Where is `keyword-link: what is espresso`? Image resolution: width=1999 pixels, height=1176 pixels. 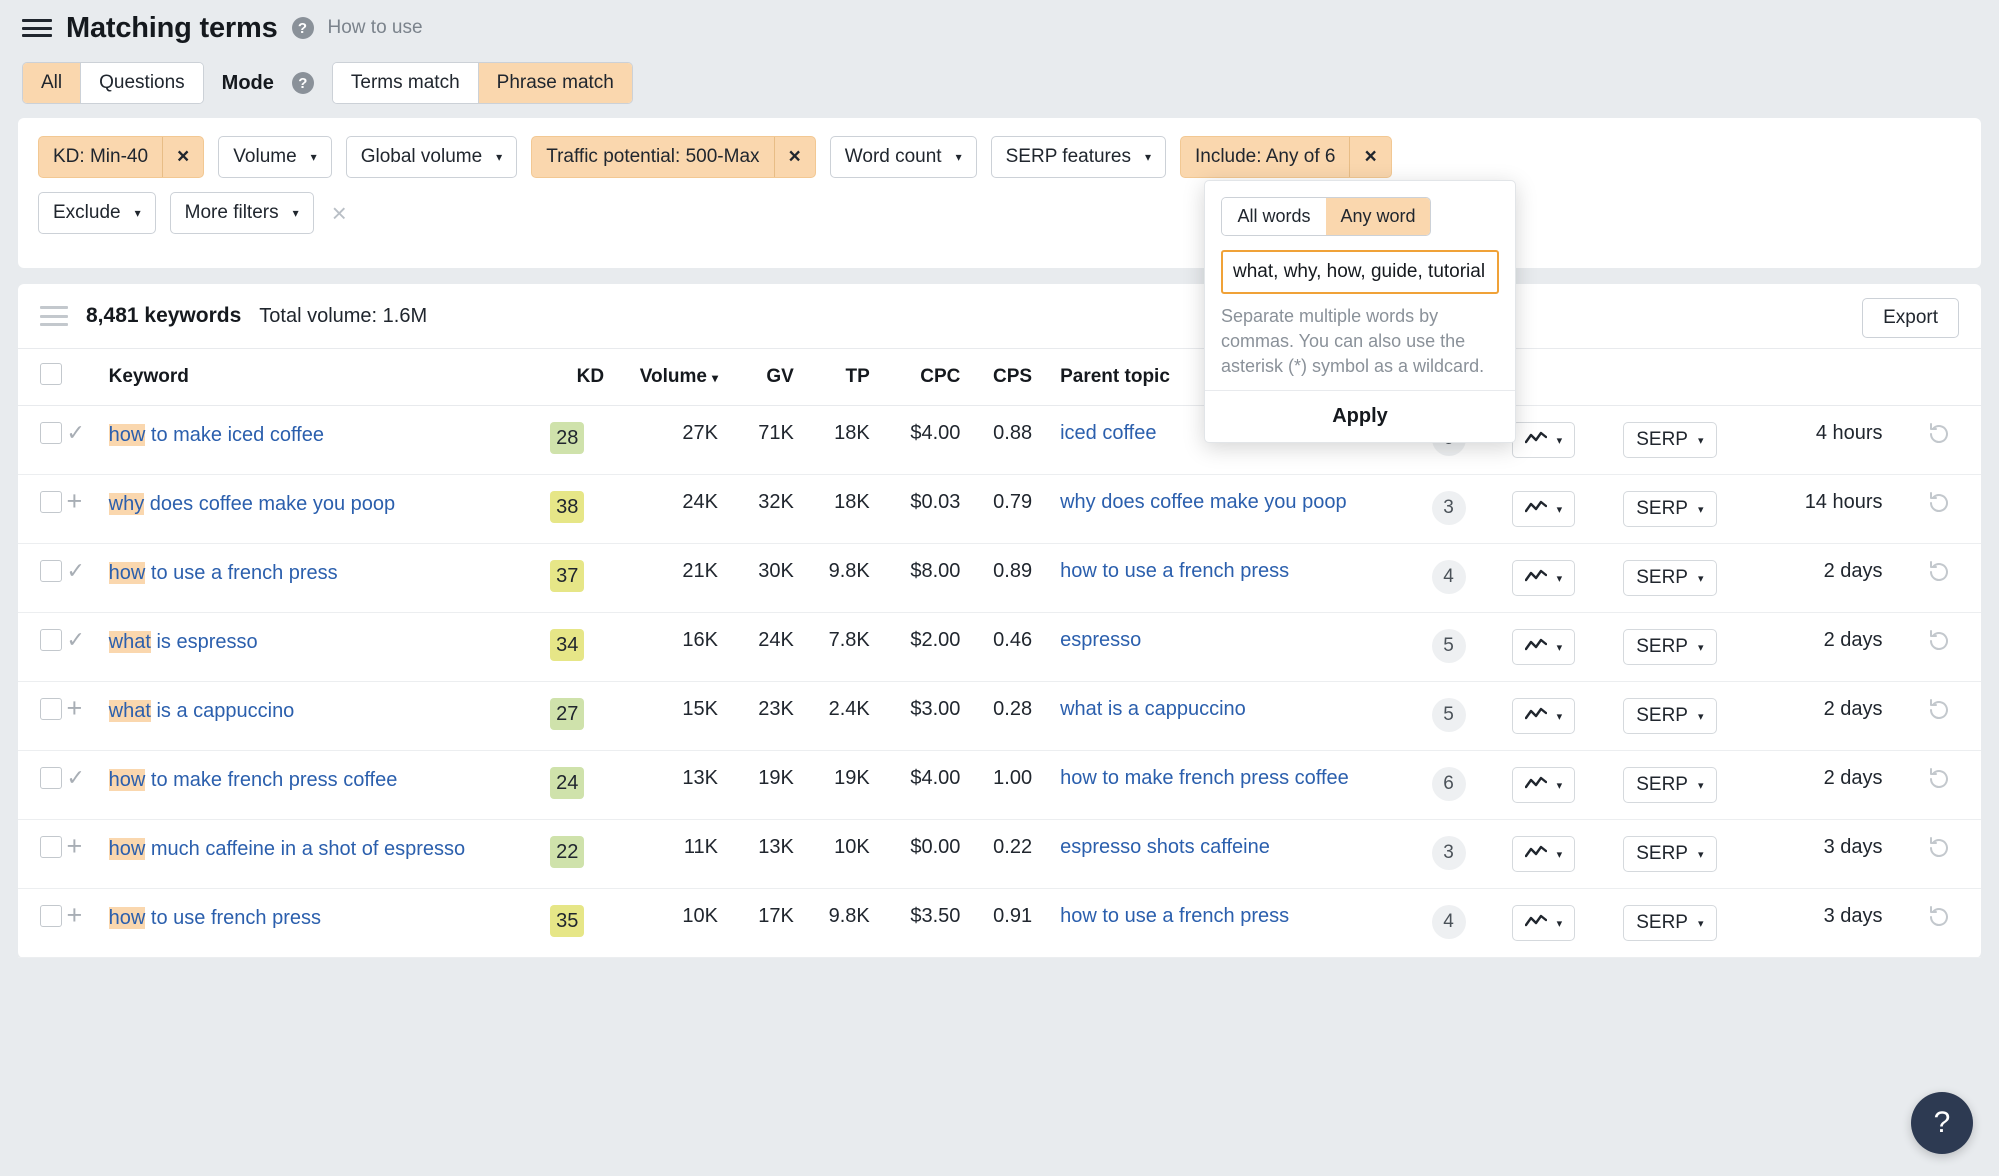
keyword-link: what is espresso is located at coordinates (183, 642).